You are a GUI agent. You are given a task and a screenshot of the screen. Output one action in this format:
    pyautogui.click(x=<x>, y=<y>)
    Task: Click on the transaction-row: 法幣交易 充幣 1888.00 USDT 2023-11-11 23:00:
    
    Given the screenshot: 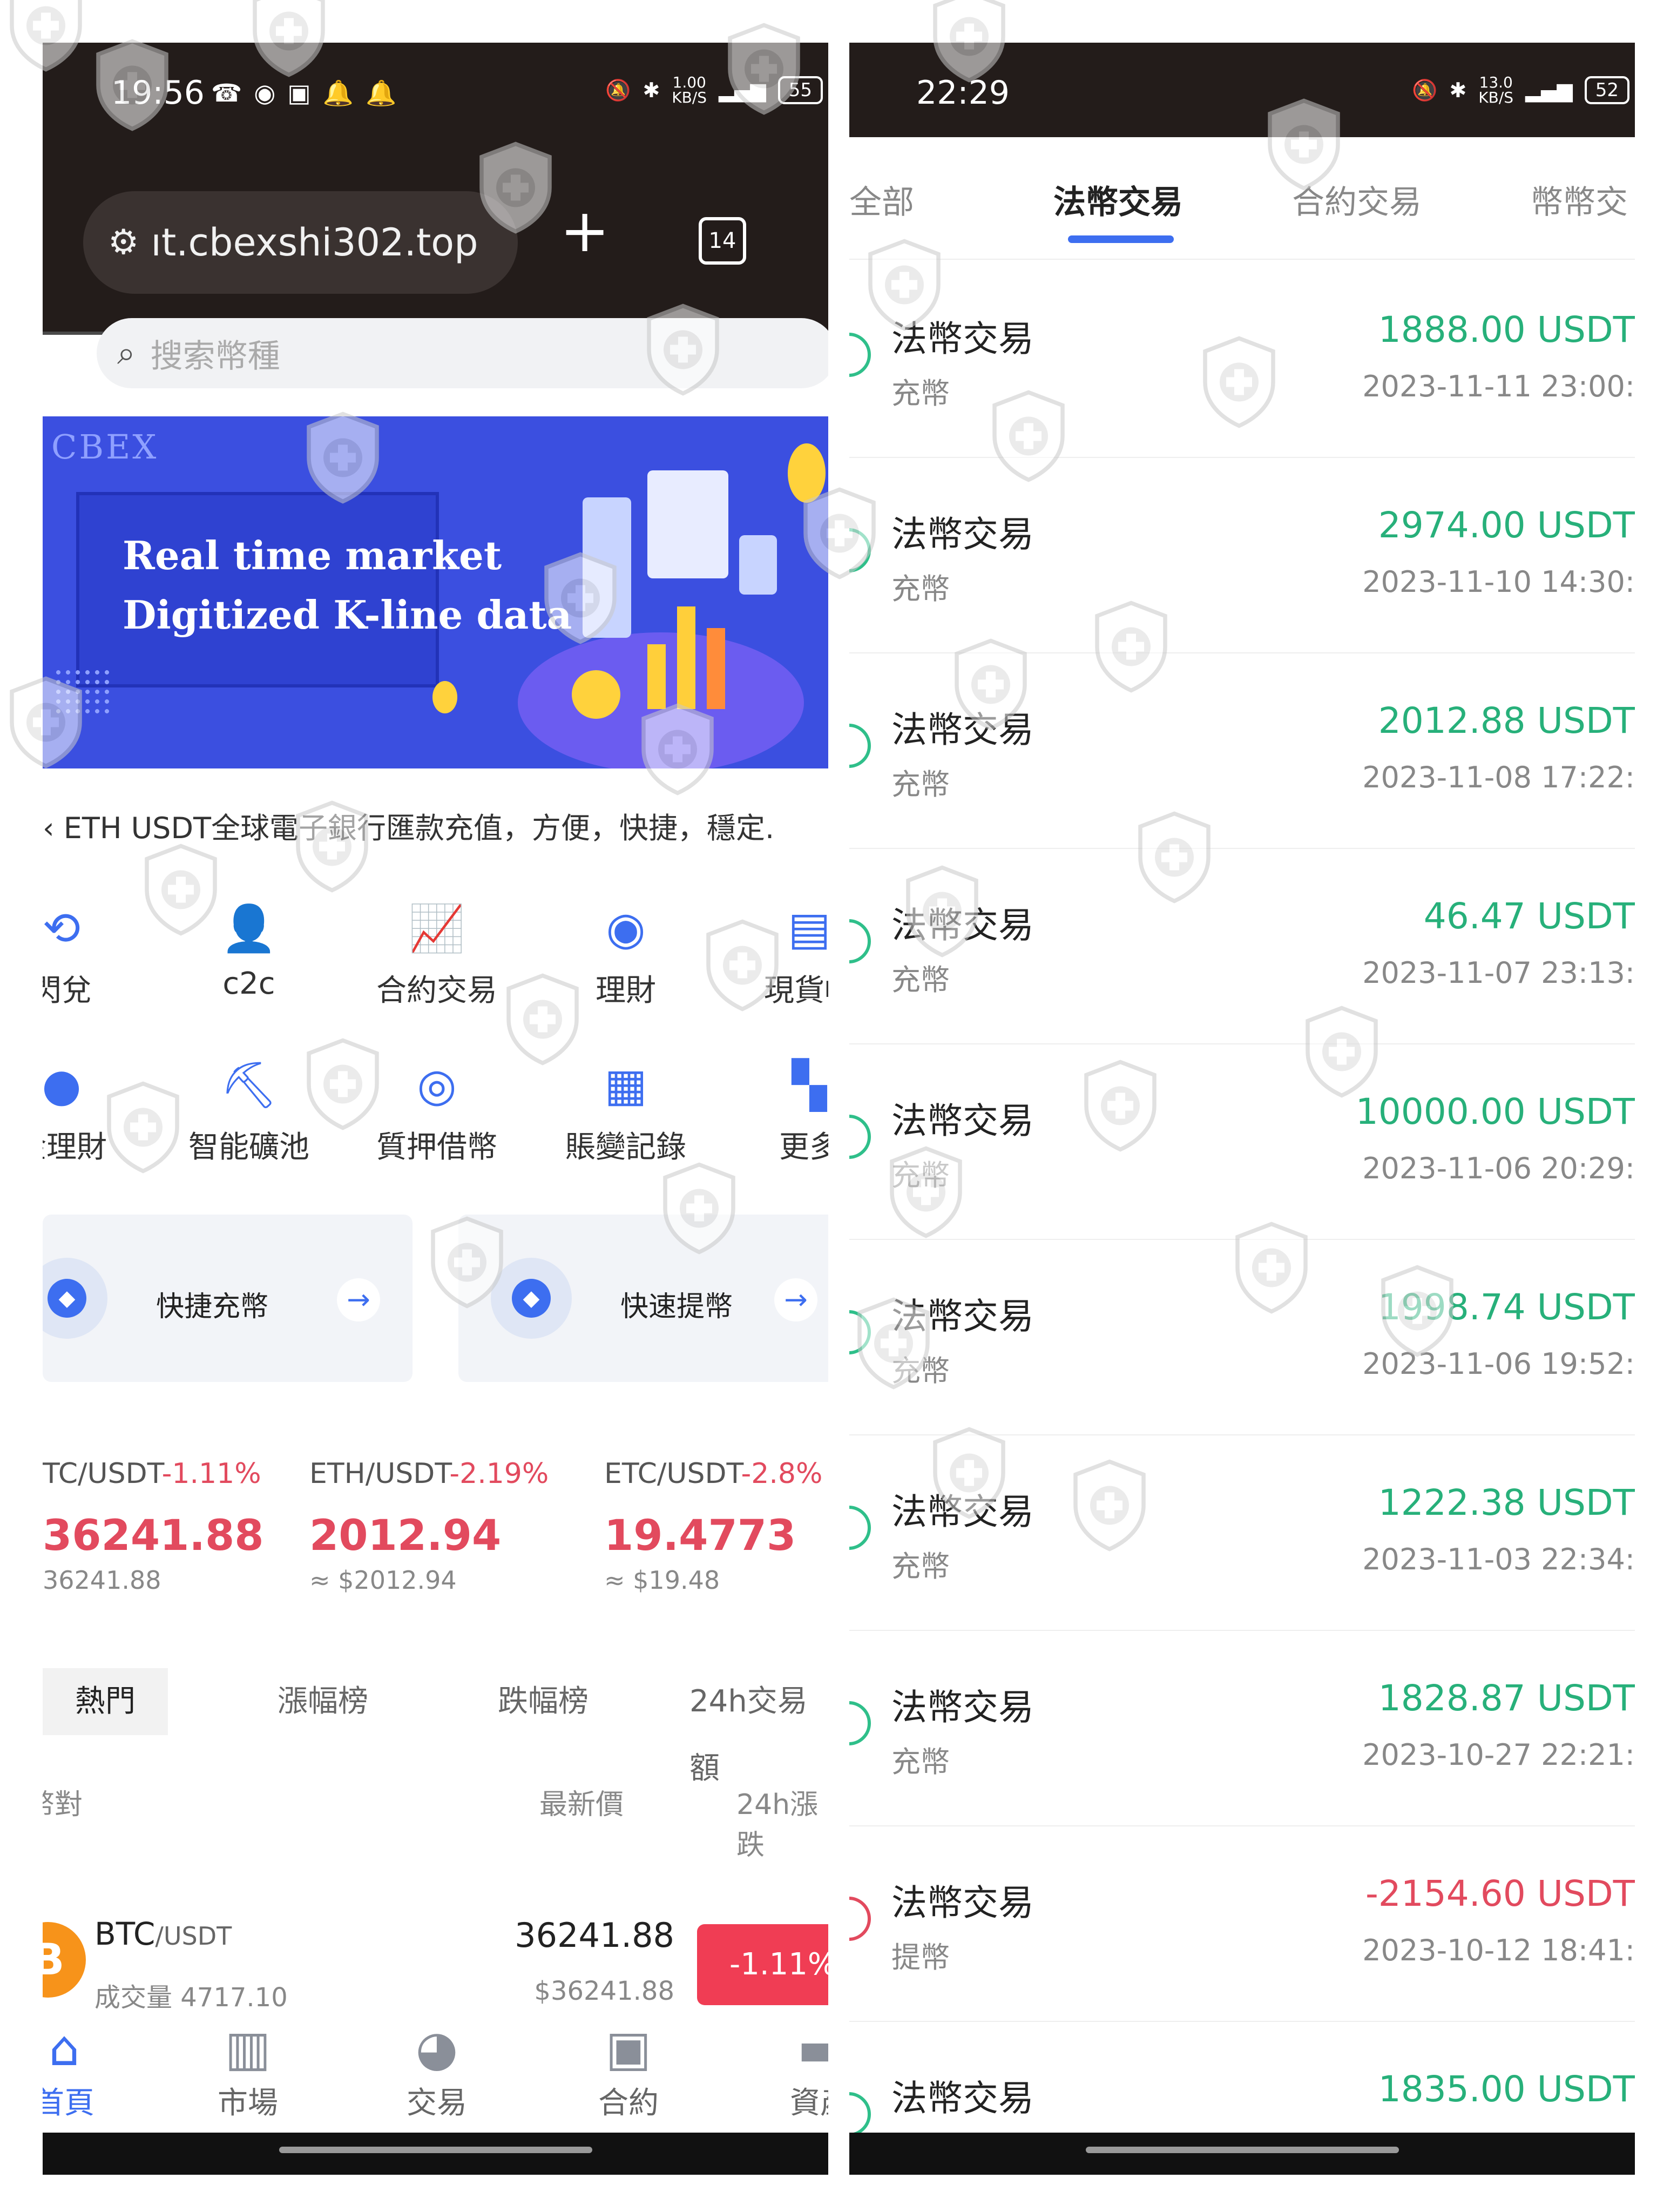 What is the action you would take?
    pyautogui.click(x=1242, y=359)
    